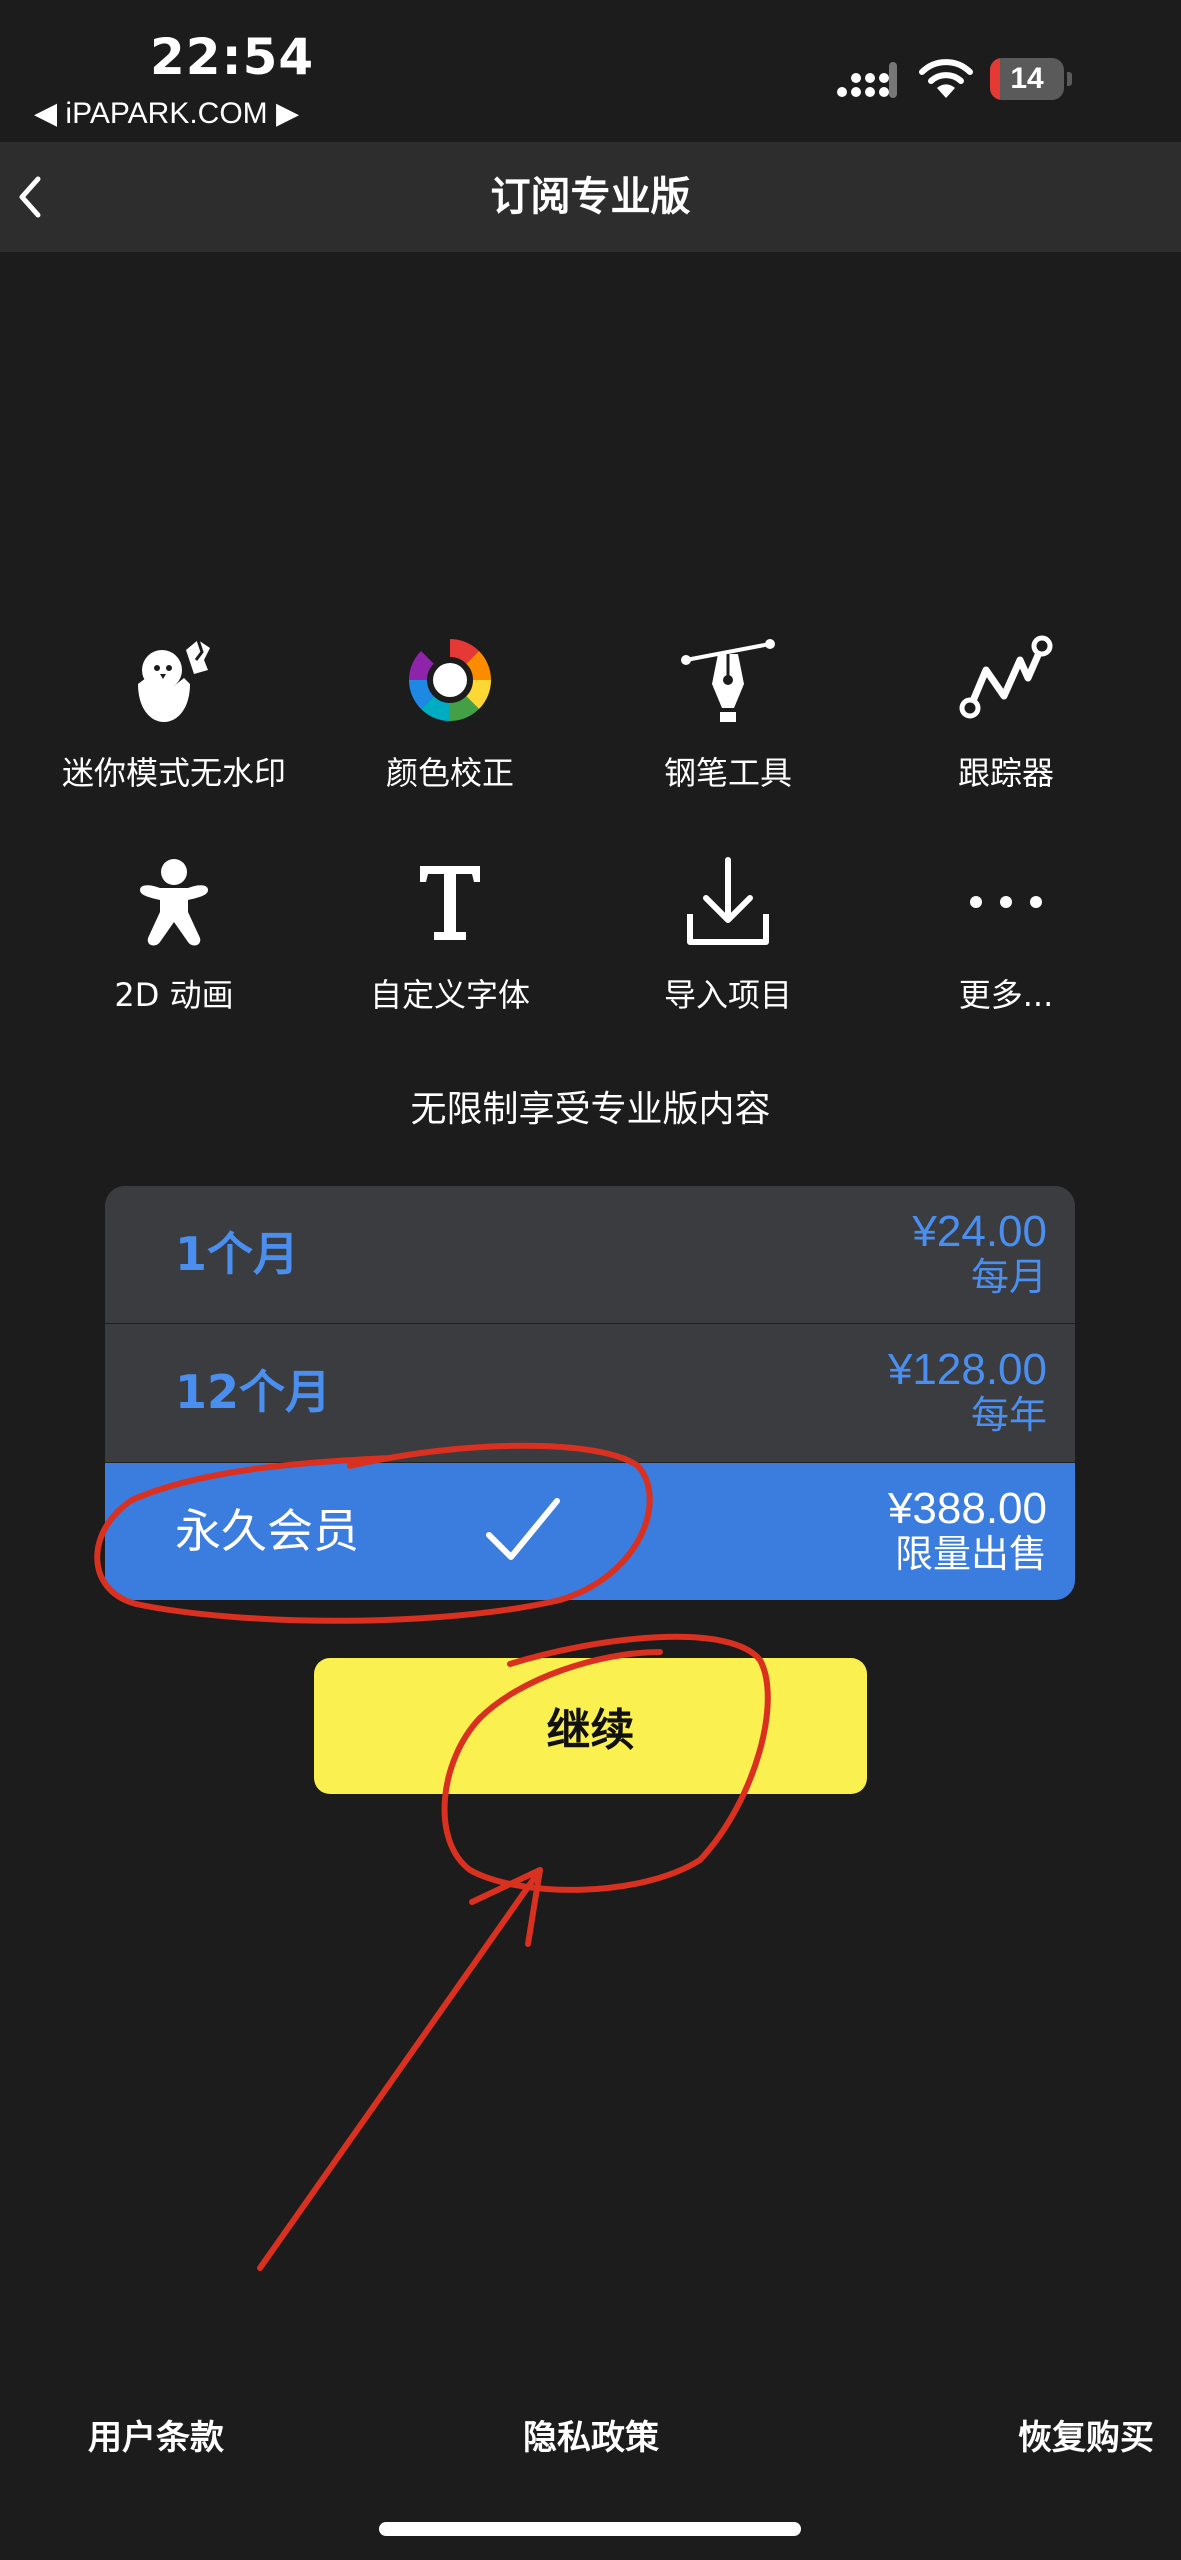 Image resolution: width=1181 pixels, height=2560 pixels. What do you see at coordinates (979, 1231) in the screenshot?
I see `plan-price: ¥24.00` at bounding box center [979, 1231].